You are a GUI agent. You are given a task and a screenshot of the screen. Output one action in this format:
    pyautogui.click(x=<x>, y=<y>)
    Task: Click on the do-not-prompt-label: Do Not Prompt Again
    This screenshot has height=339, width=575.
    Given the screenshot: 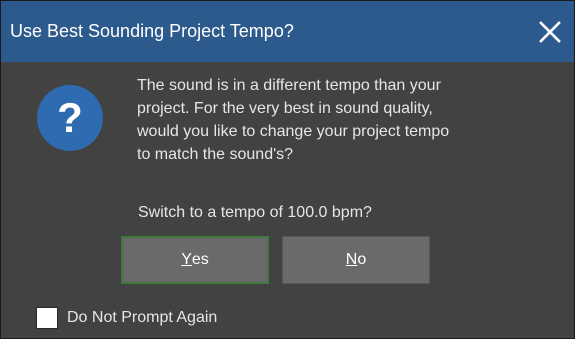 What is the action you would take?
    pyautogui.click(x=142, y=317)
    